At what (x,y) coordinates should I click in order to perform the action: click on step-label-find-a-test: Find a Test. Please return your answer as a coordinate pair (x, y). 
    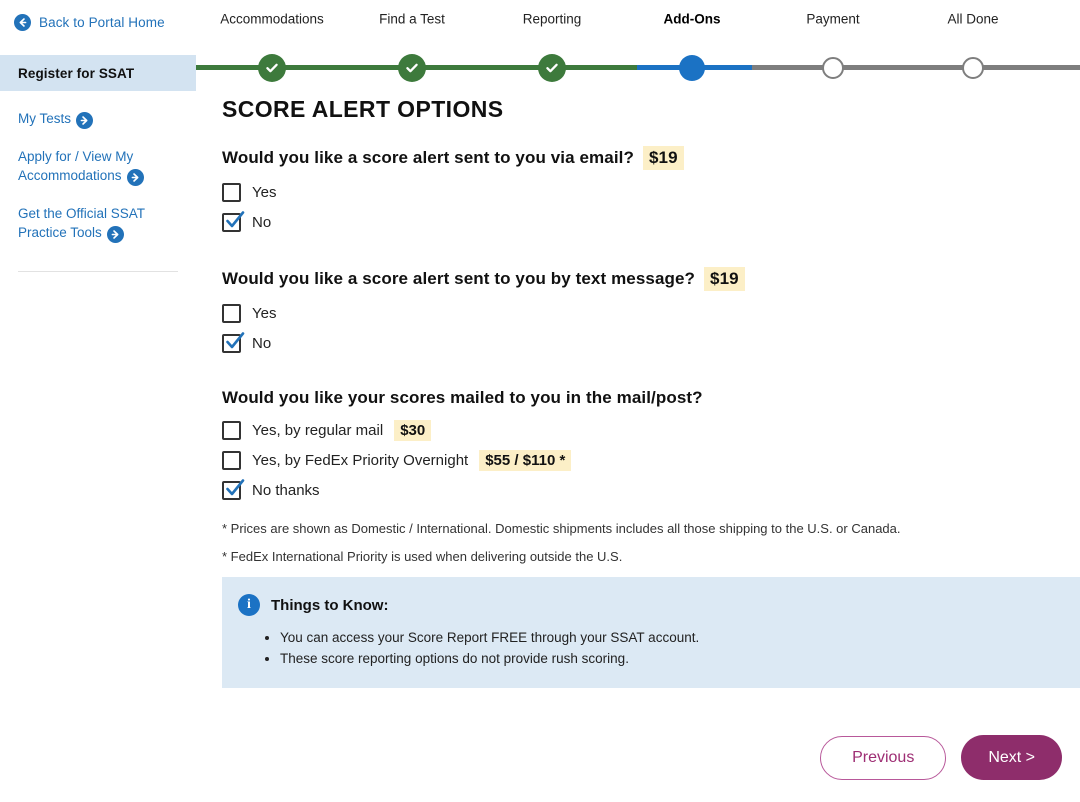
    Looking at the image, I should click on (412, 19).